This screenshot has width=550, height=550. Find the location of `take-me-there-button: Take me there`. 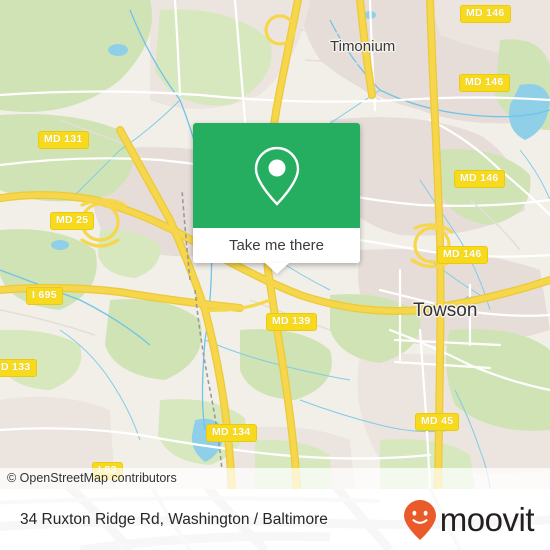

take-me-there-button: Take me there is located at coordinates (276, 245).